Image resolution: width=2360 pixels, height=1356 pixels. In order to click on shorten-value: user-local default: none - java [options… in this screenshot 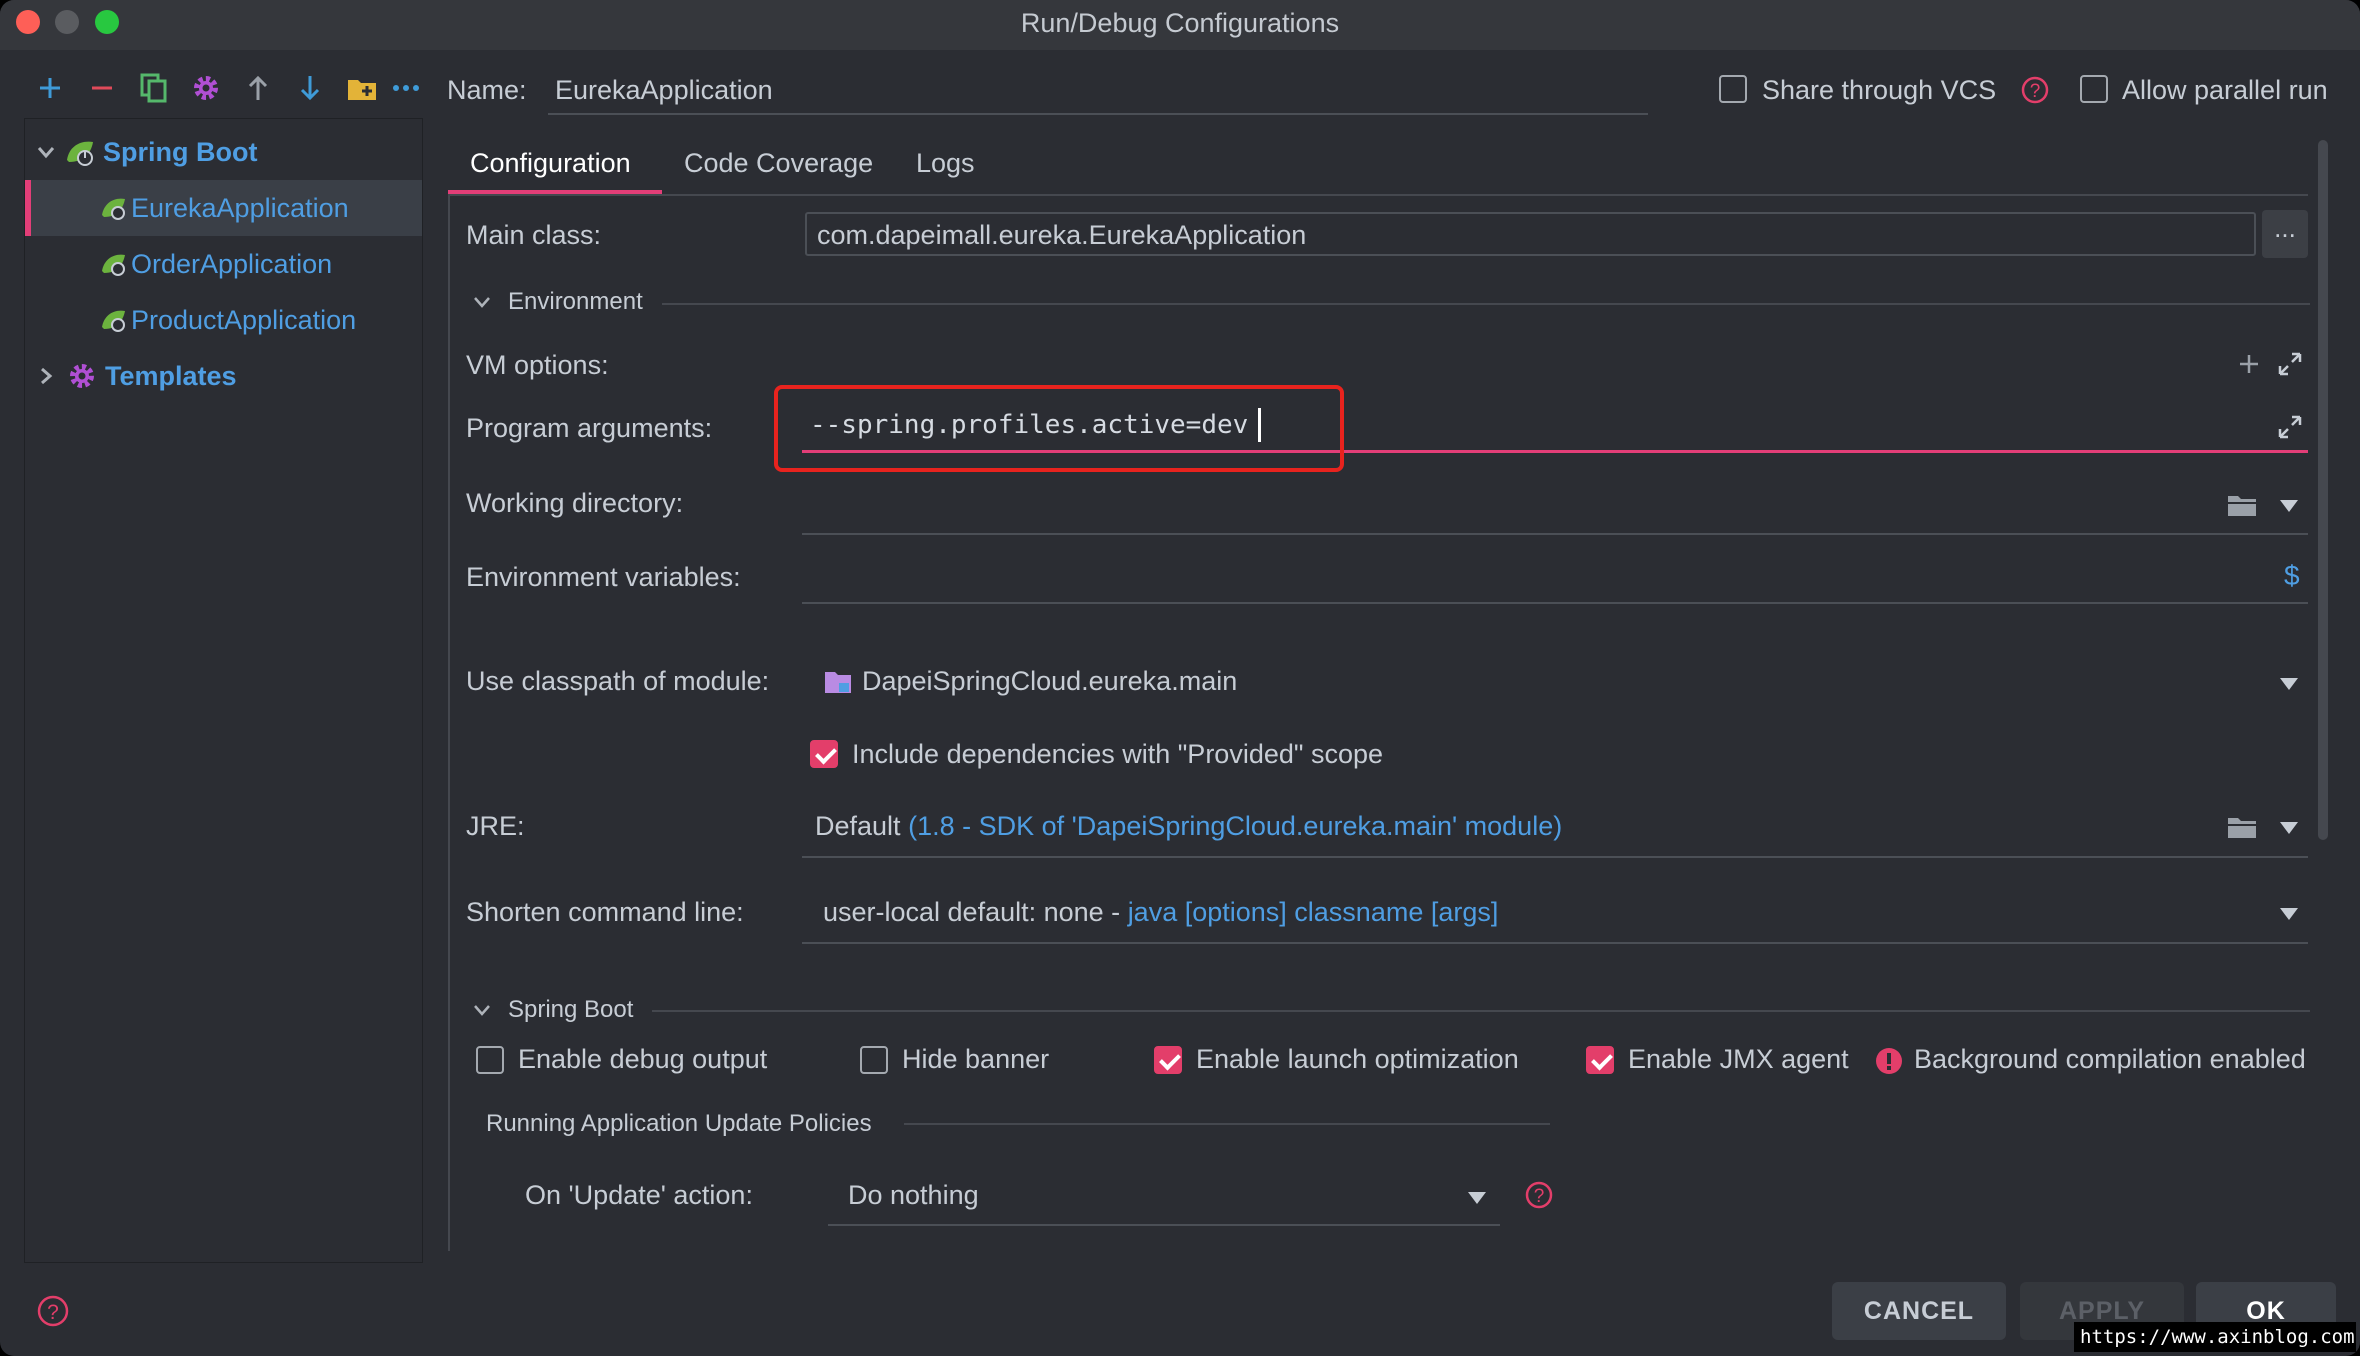, I will do `click(1161, 912)`.